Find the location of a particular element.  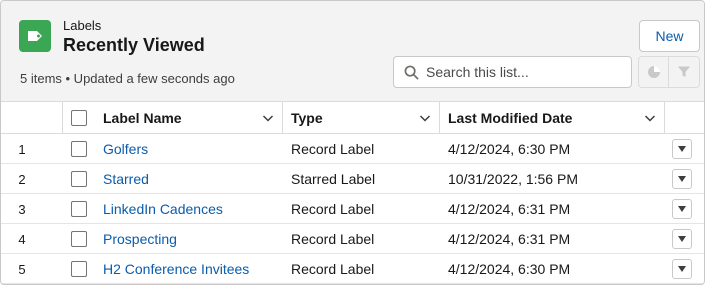

search-box is located at coordinates (512, 72).